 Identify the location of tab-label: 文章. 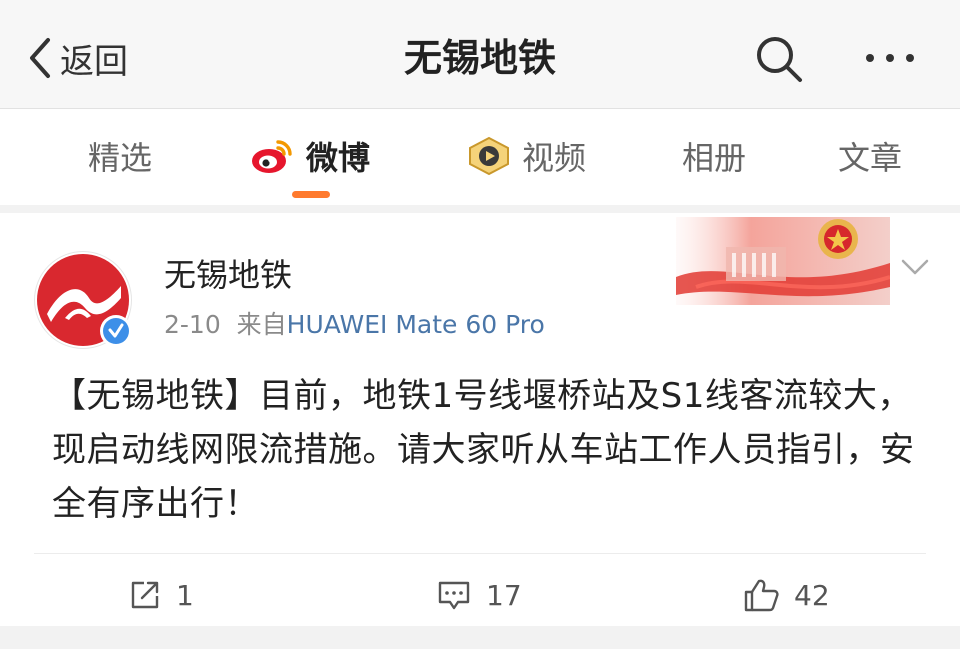
(870, 158).